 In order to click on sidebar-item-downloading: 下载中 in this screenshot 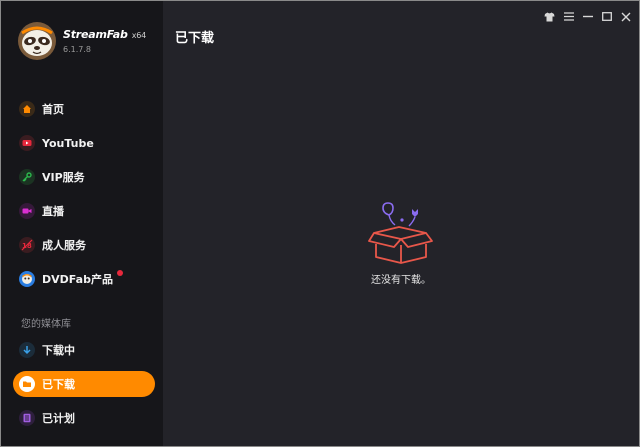, I will do `click(84, 350)`.